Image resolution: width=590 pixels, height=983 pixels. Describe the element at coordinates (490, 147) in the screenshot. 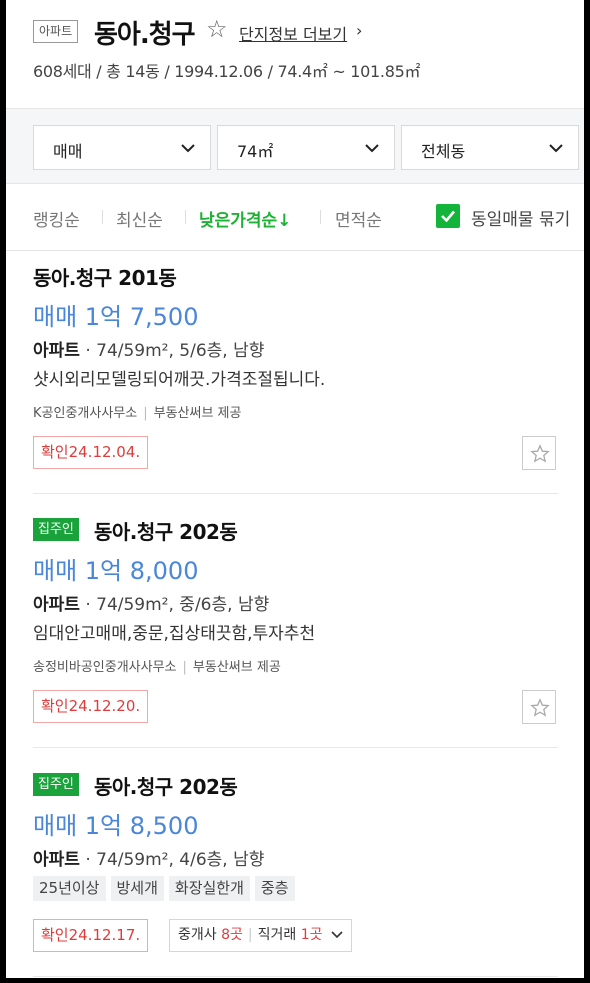

I see `building-select: 전체동` at that location.